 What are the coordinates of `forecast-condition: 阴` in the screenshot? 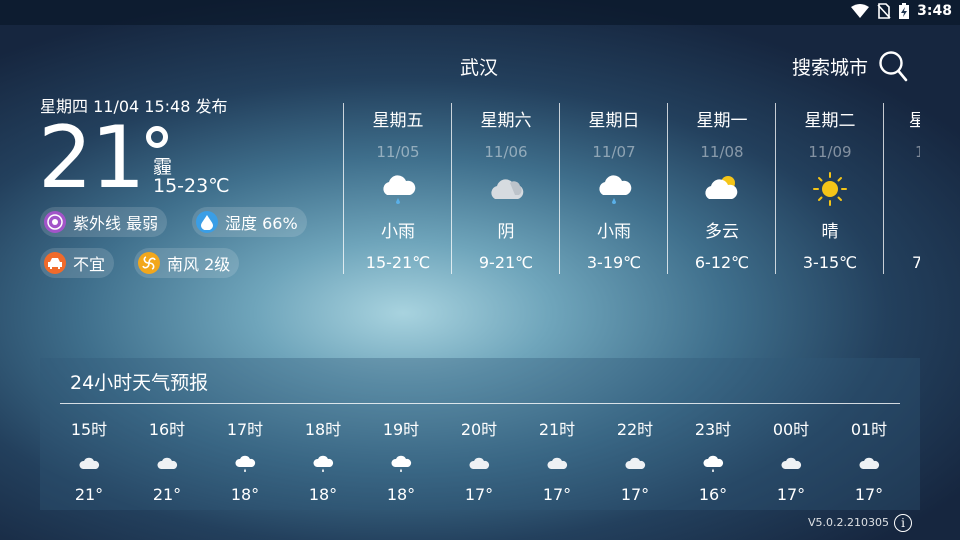 It's located at (506, 232).